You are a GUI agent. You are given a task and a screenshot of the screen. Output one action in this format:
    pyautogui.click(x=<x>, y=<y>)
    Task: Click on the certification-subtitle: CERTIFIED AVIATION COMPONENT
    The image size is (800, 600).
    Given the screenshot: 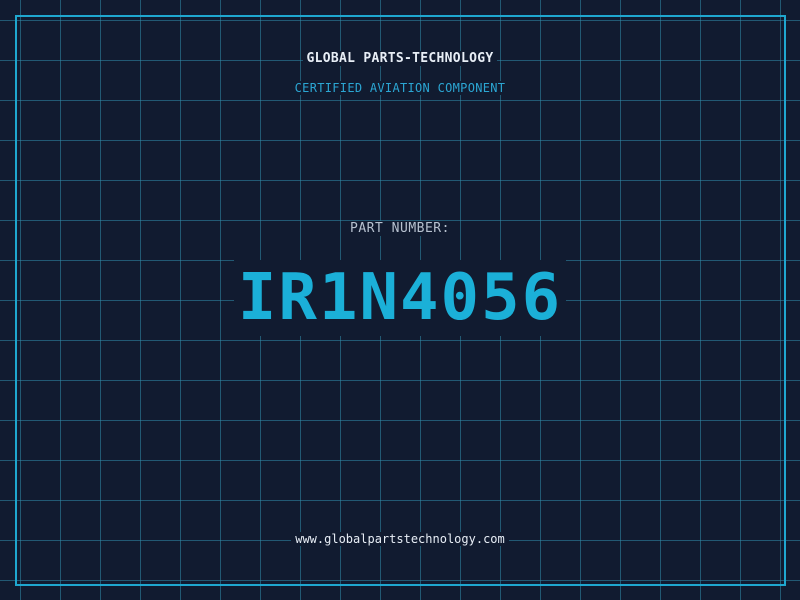 What is the action you would take?
    pyautogui.click(x=400, y=88)
    